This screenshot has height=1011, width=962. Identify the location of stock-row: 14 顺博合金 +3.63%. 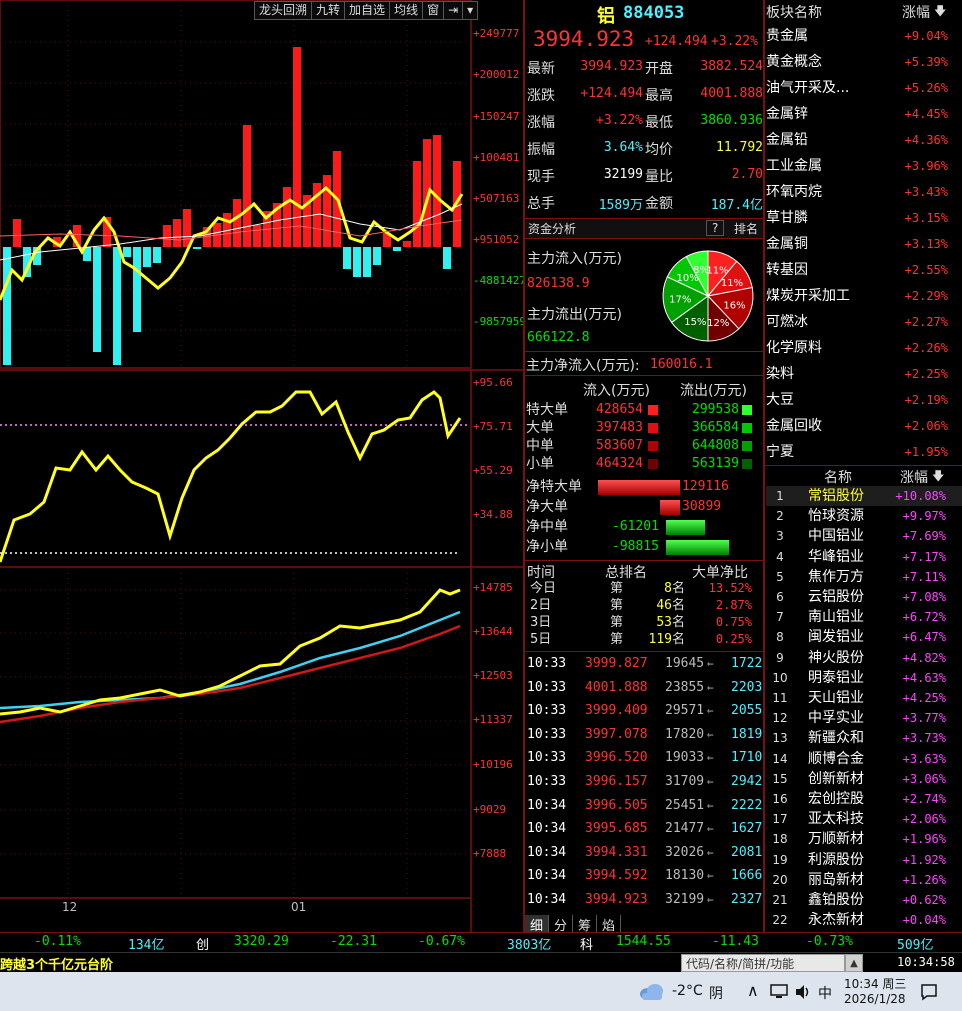
(864, 759).